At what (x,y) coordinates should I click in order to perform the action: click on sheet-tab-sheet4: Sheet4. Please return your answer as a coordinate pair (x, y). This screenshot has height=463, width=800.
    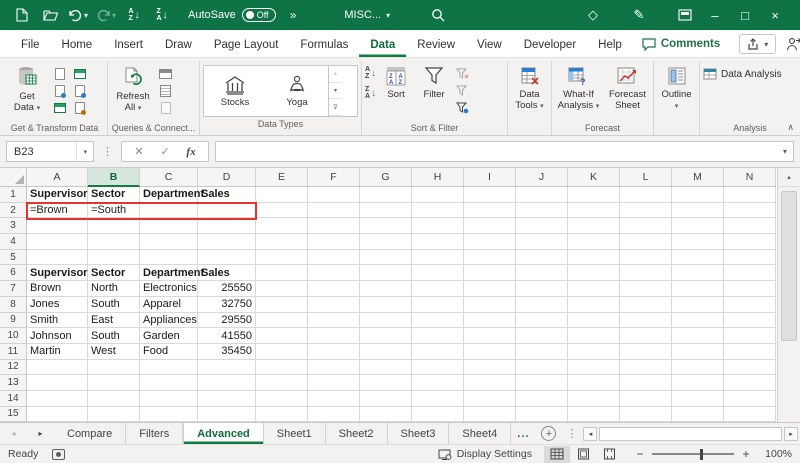
    Looking at the image, I should click on (480, 433).